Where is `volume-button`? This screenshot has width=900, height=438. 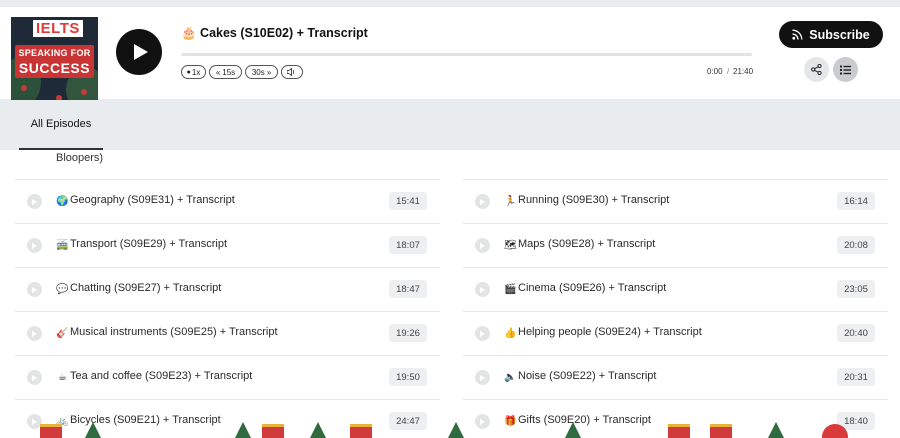
volume-button is located at coordinates (292, 72).